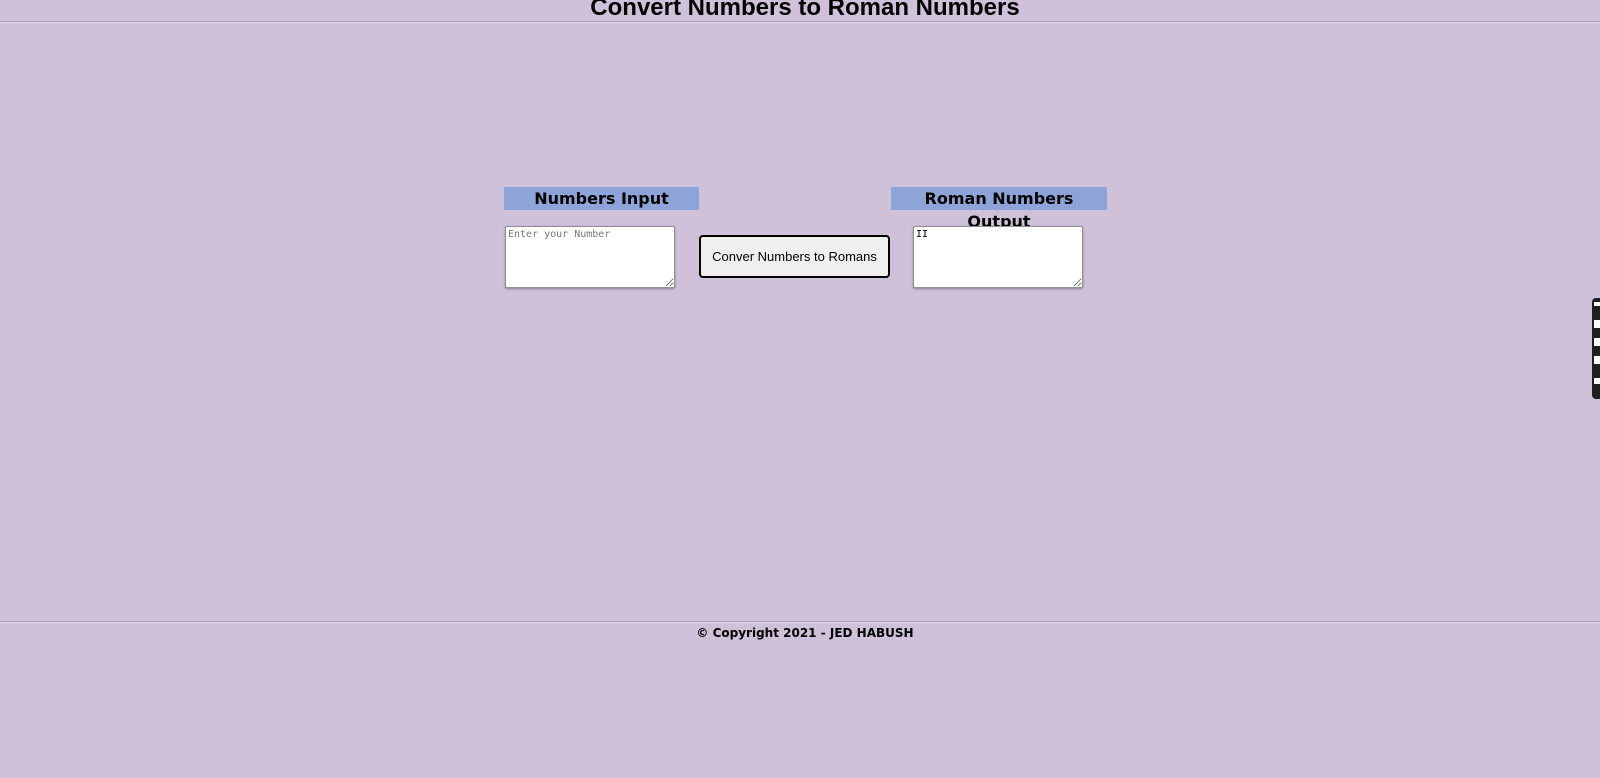 The width and height of the screenshot is (1600, 778). I want to click on roman-output-label: Roman Numbers Output, so click(999, 209).